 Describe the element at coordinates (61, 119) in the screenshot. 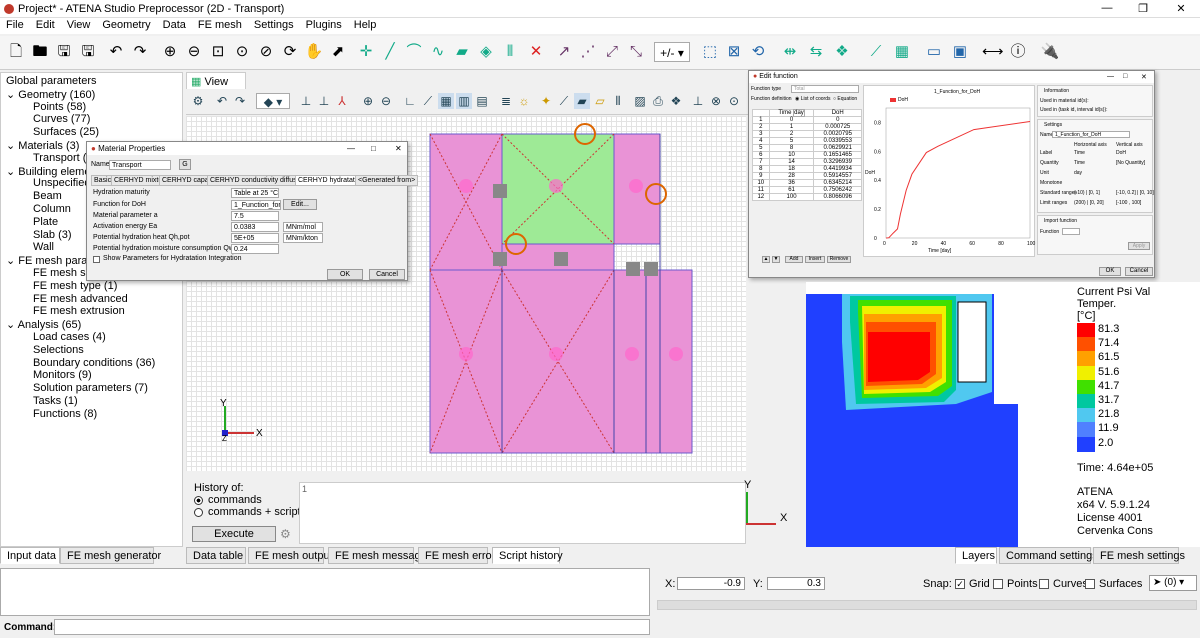

I see `tree-item: Curves (77)` at that location.